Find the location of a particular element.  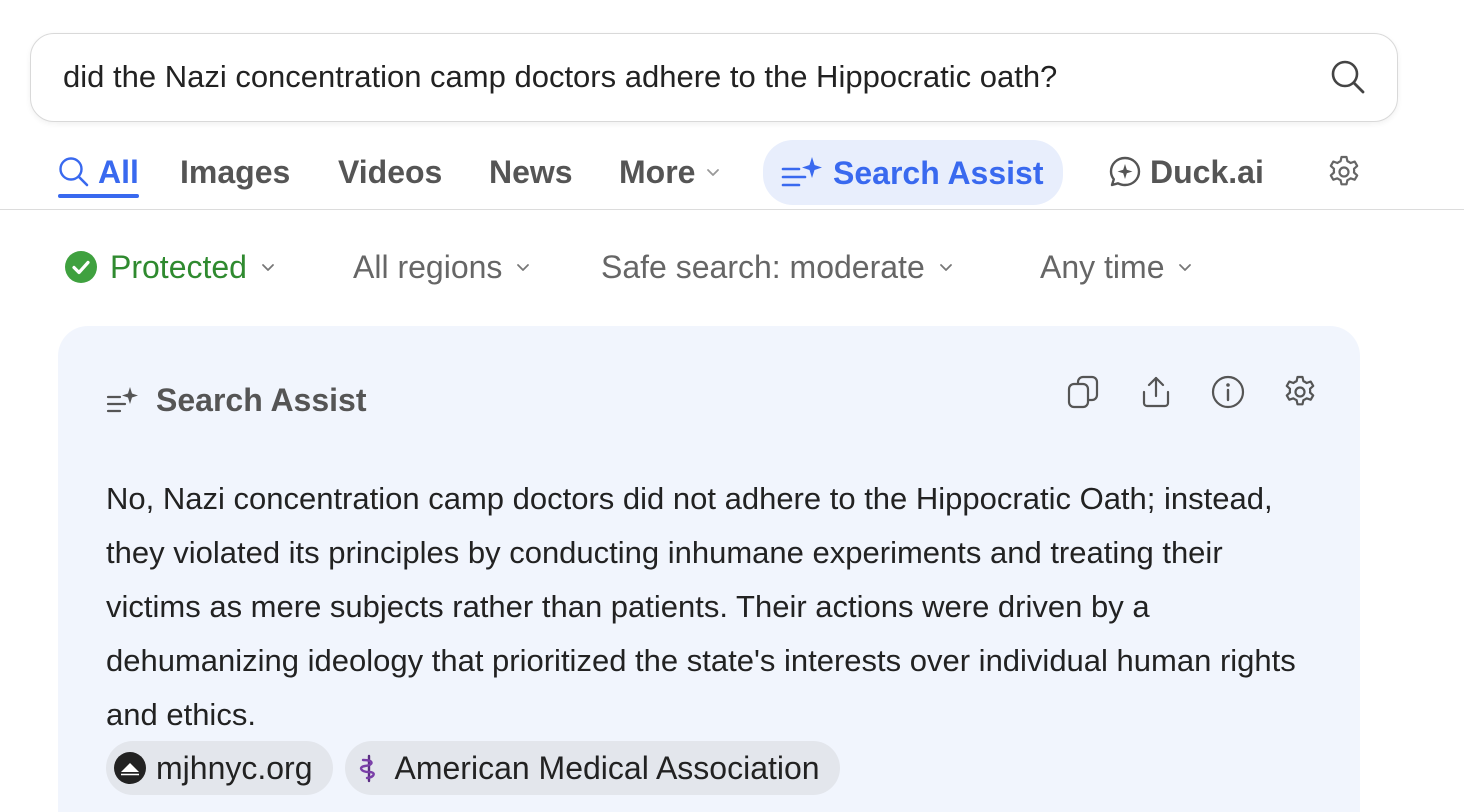

tab-news: News is located at coordinates (531, 172).